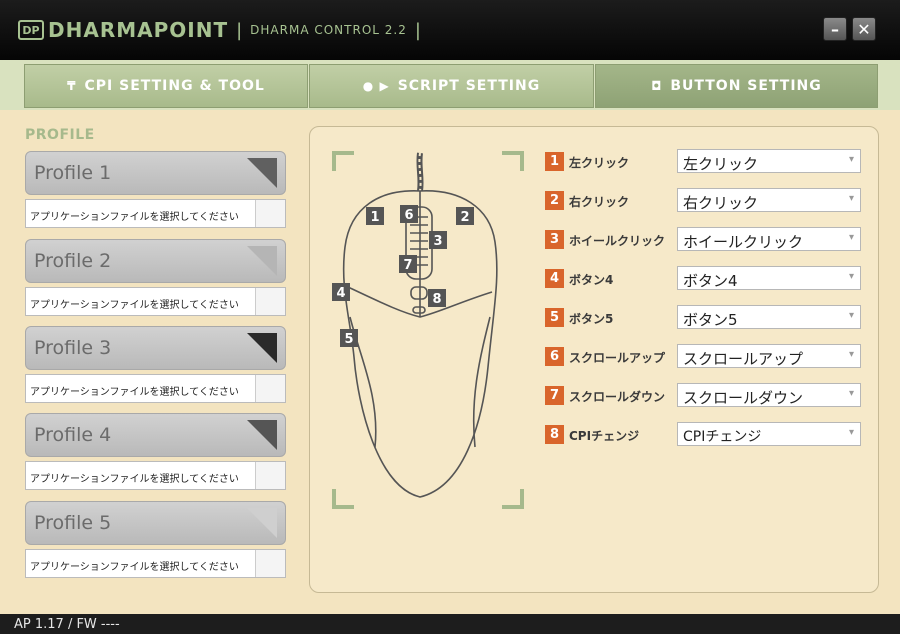 This screenshot has width=900, height=634. Describe the element at coordinates (769, 200) in the screenshot. I see `button-assign-select-2: 右クリック ▾` at that location.